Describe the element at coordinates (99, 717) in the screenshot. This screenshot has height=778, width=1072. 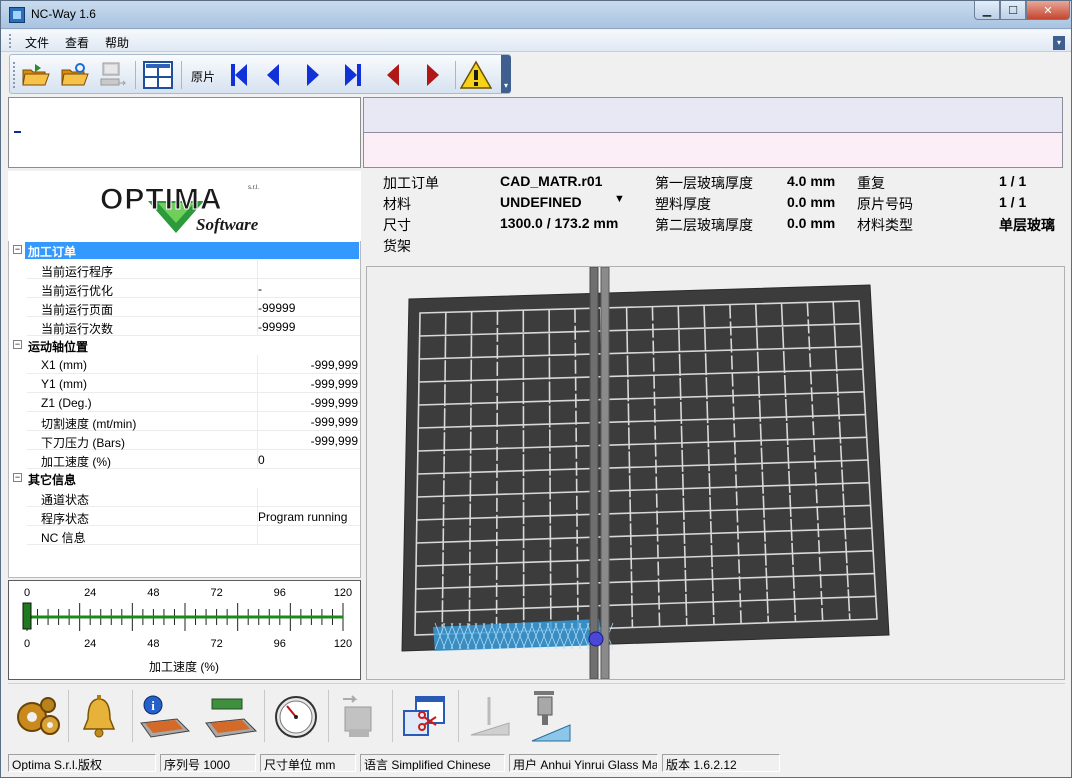
I see `alarm-bell-button` at that location.